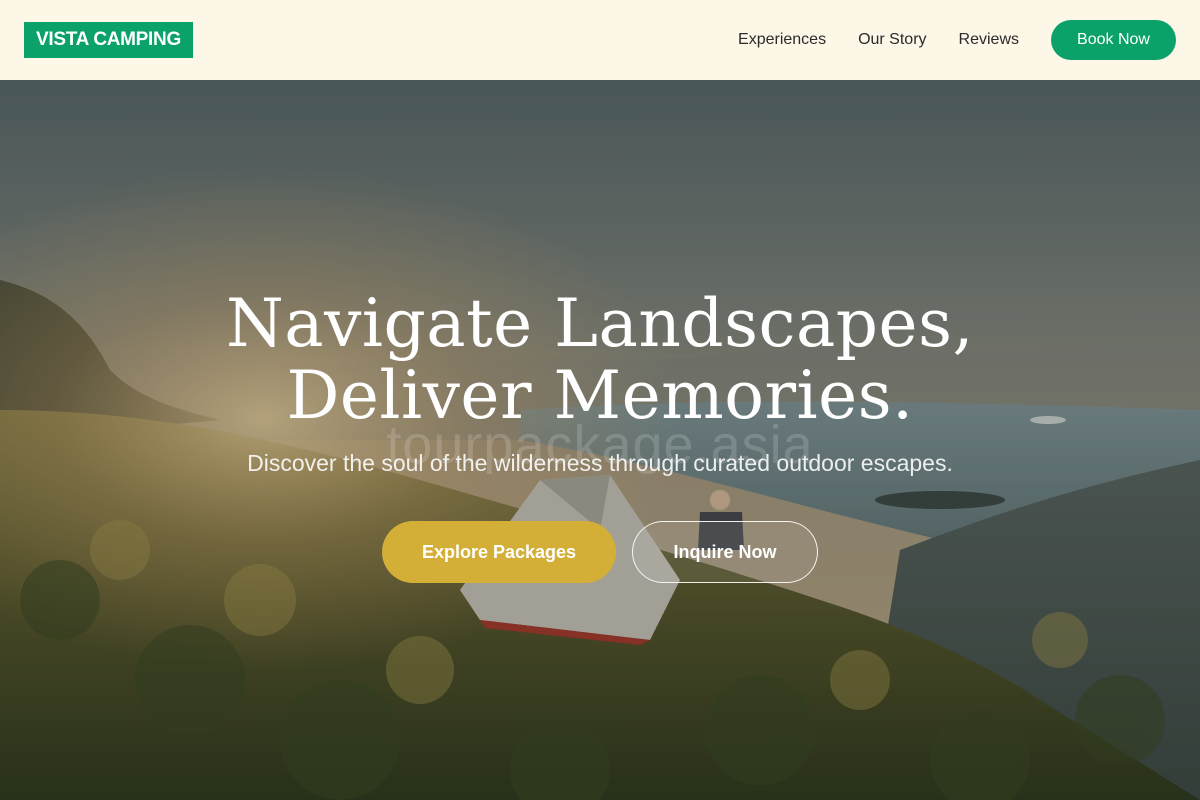 The height and width of the screenshot is (800, 1200). Describe the element at coordinates (892, 40) in the screenshot. I see `nav-link-our-story: Our Story` at that location.